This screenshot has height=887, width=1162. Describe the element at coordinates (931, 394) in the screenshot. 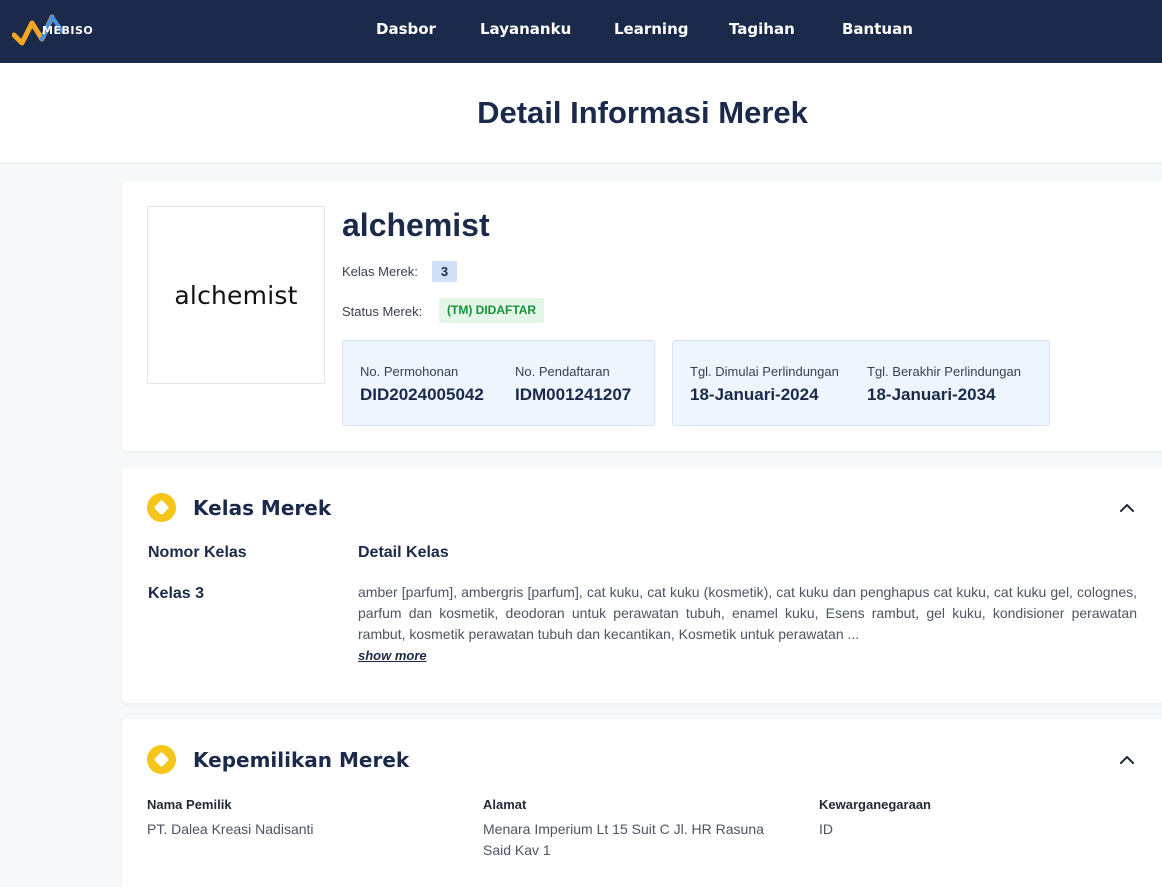

I see `berakhir-value: 18-Januari-2034` at that location.